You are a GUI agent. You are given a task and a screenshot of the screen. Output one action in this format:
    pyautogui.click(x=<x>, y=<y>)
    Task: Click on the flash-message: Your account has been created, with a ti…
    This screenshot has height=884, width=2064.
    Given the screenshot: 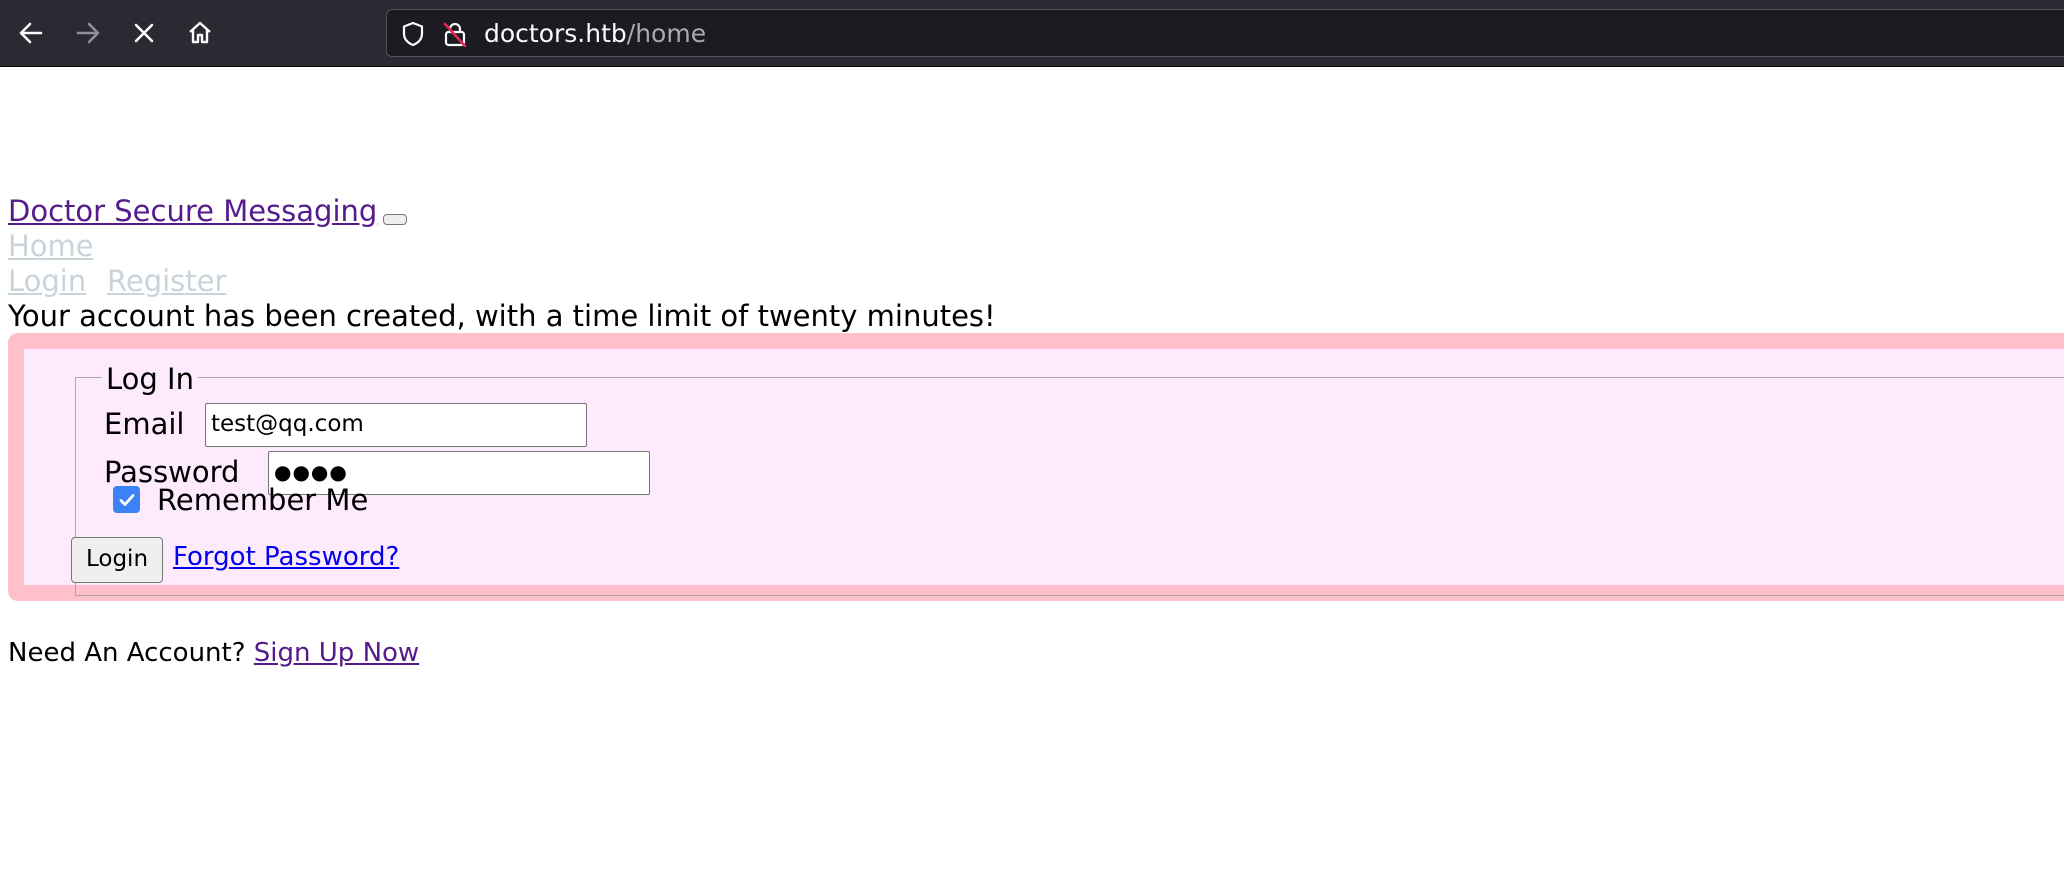 What is the action you would take?
    pyautogui.click(x=502, y=316)
    